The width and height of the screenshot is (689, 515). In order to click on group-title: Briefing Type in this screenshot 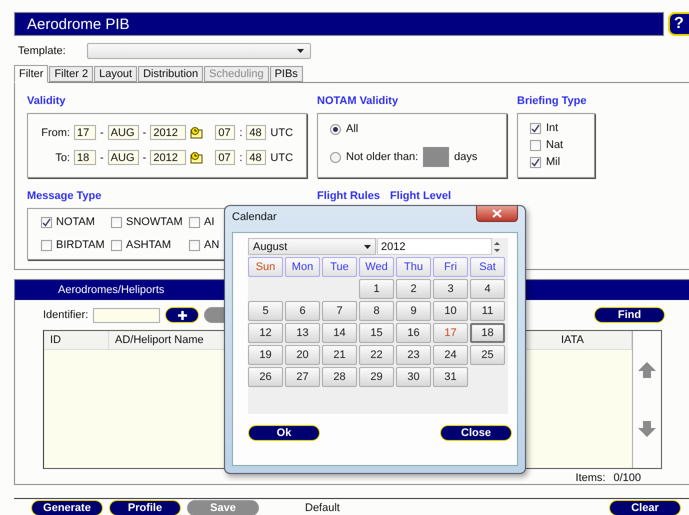, I will do `click(552, 101)`.